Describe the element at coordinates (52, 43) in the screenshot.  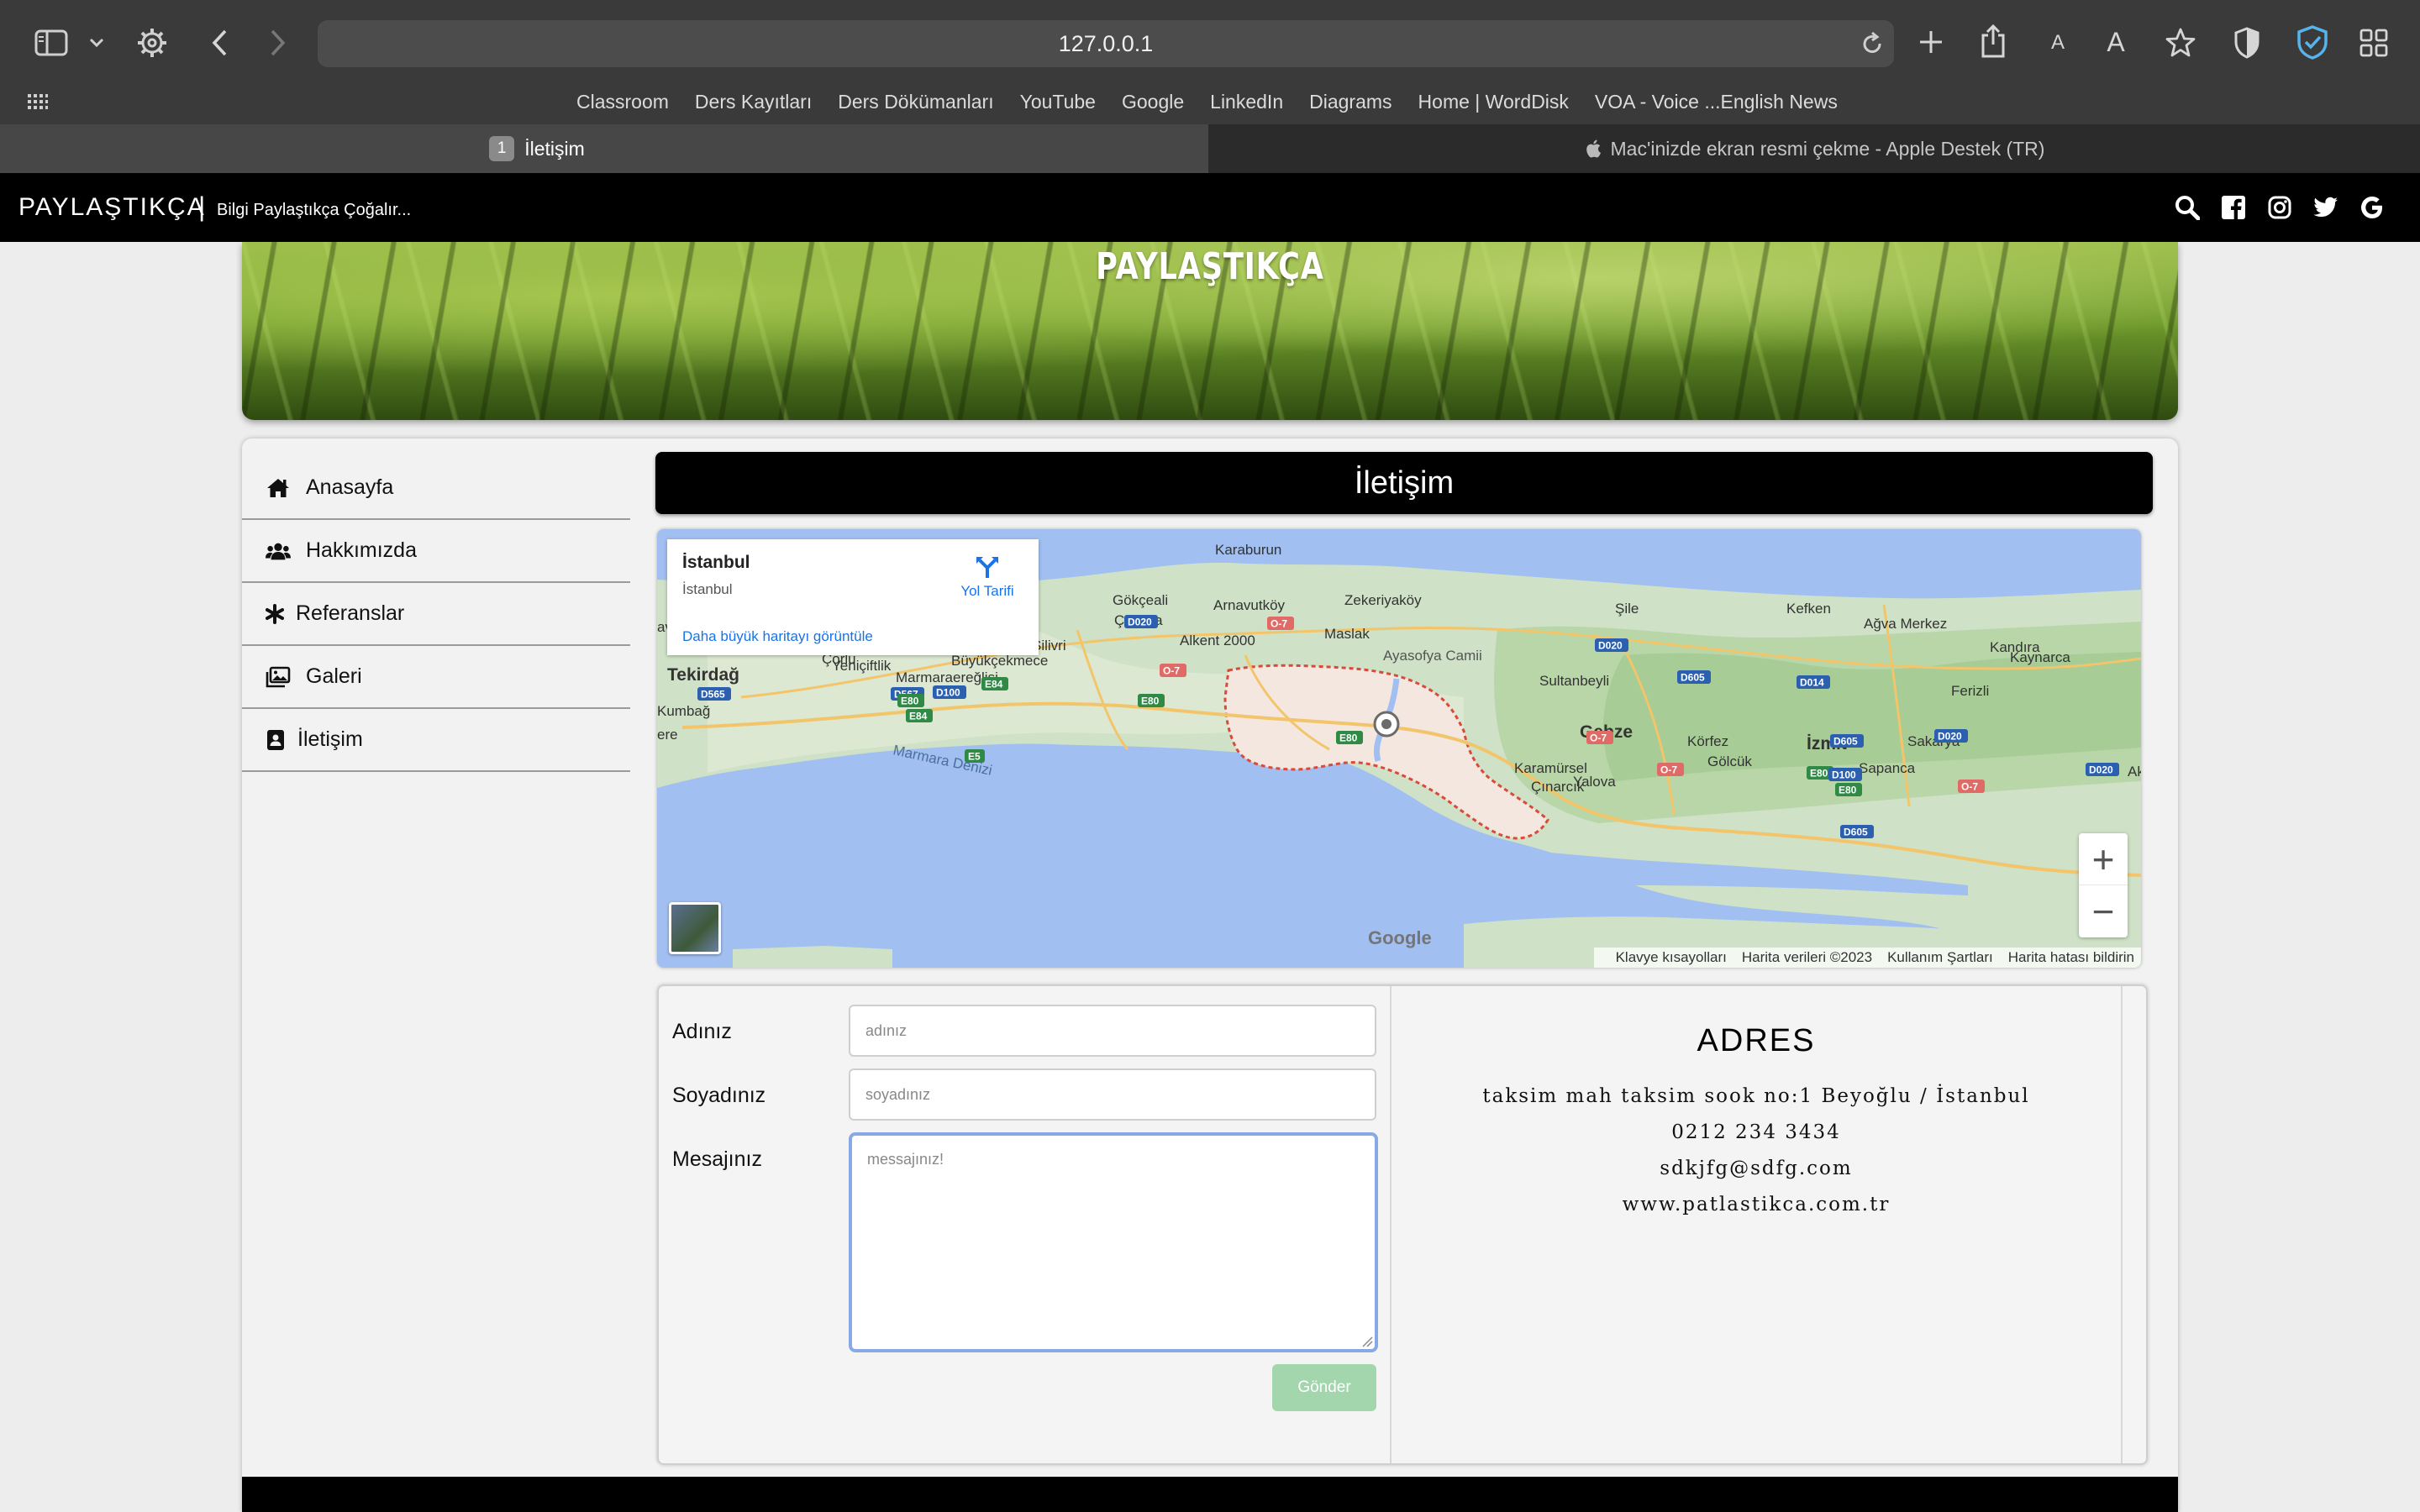
I see `sidebar-toggle-icon` at that location.